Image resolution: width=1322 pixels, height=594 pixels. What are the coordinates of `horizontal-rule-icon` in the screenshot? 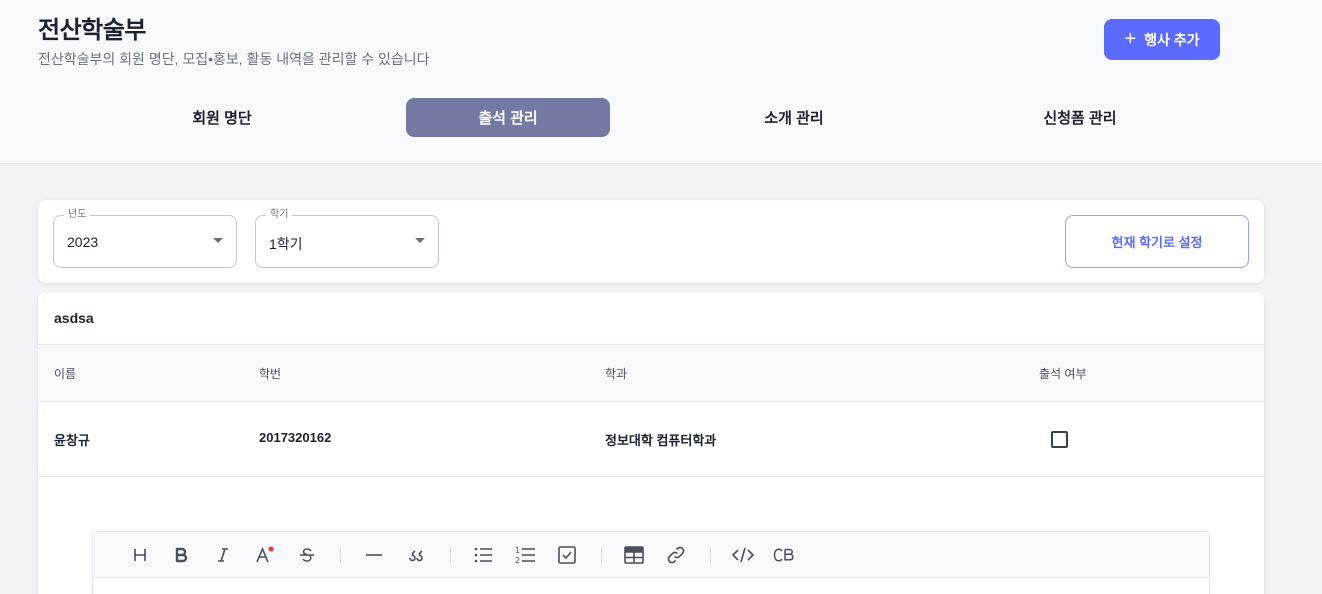 It's located at (374, 555).